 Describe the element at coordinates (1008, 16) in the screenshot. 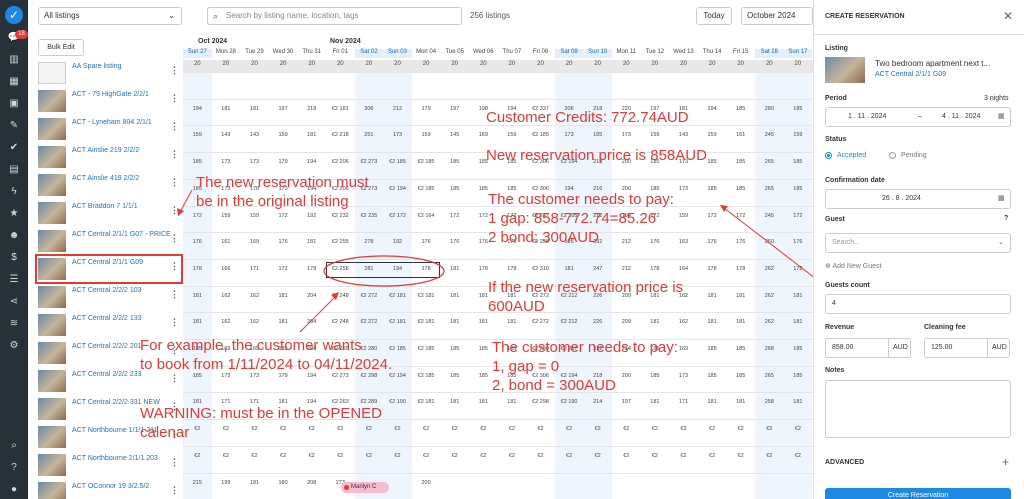

I see `close-icon: ✕` at that location.